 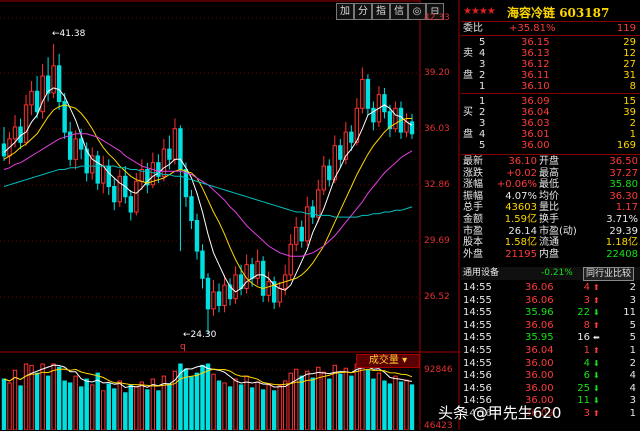 I want to click on quote-stat-row: 振幅 4.07% 均价 36.30, so click(x=550, y=196).